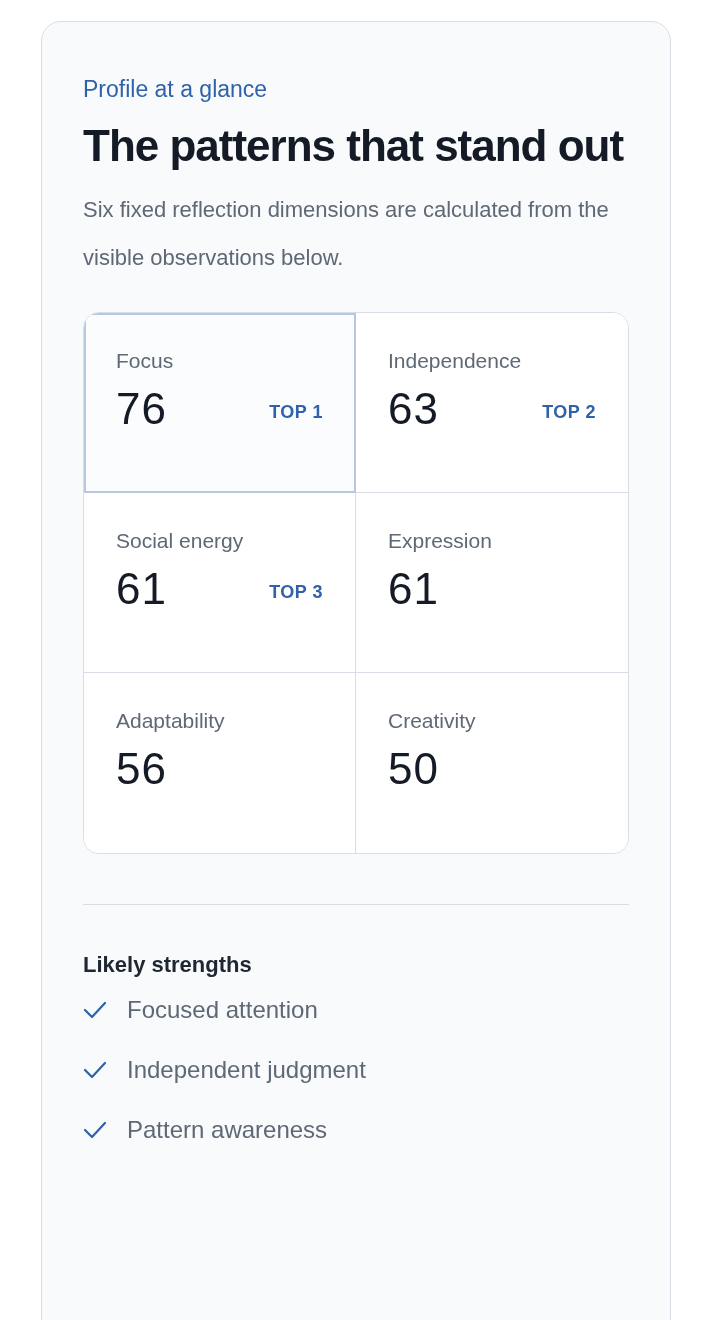 The image size is (712, 1320). What do you see at coordinates (227, 1130) in the screenshot?
I see `strength-item: Pattern awareness` at bounding box center [227, 1130].